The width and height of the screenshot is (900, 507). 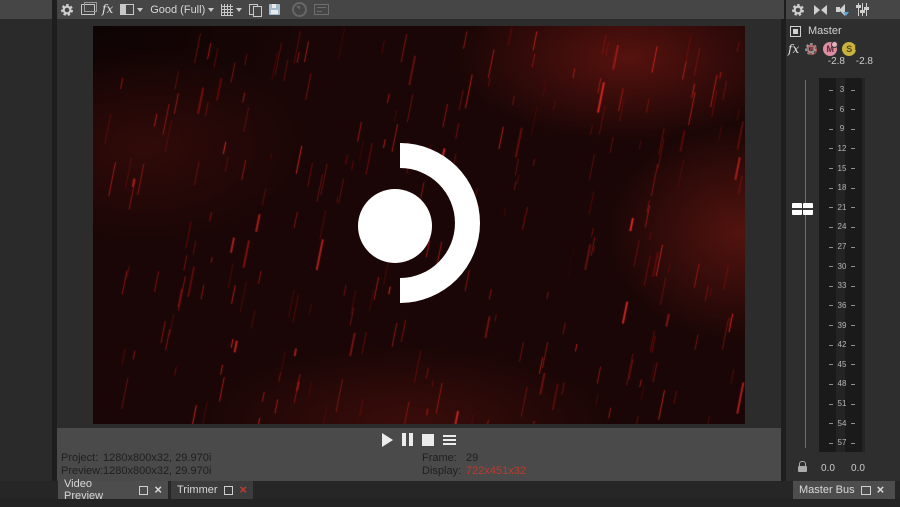 I want to click on frame-value: 29, so click(x=472, y=458).